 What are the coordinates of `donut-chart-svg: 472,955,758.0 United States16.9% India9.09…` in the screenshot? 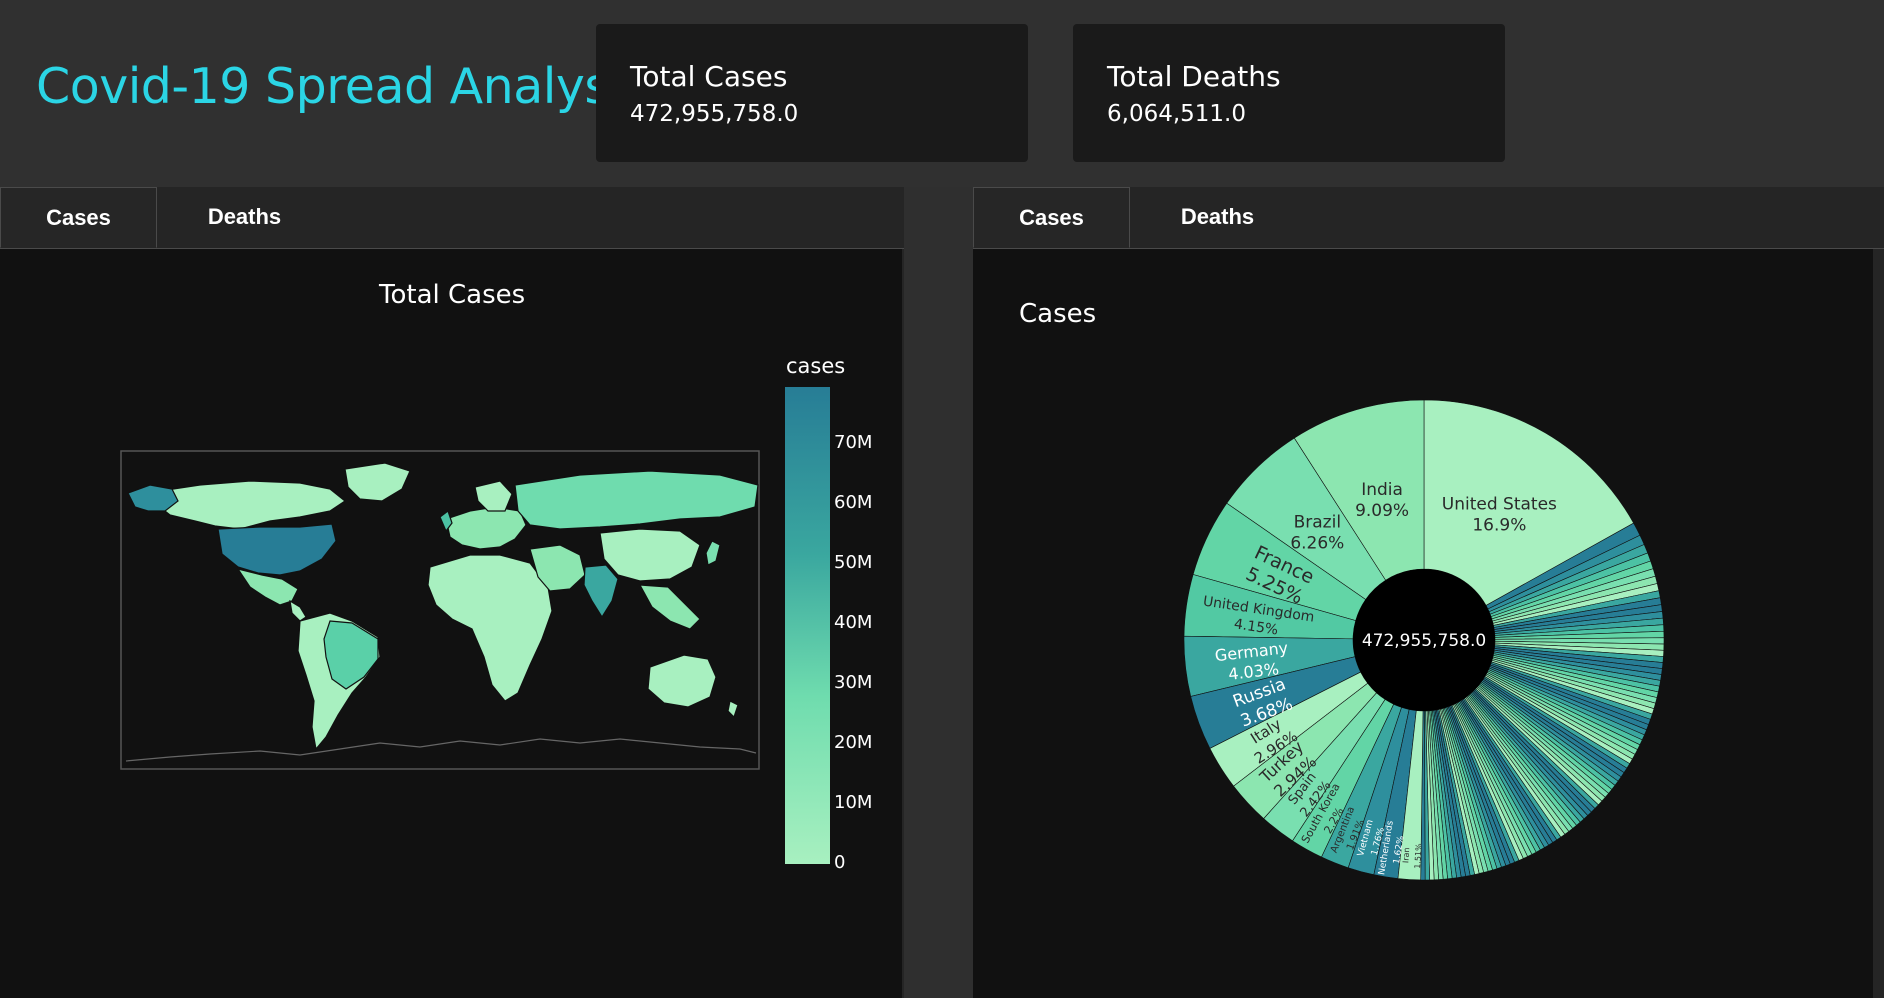 It's located at (1424, 640).